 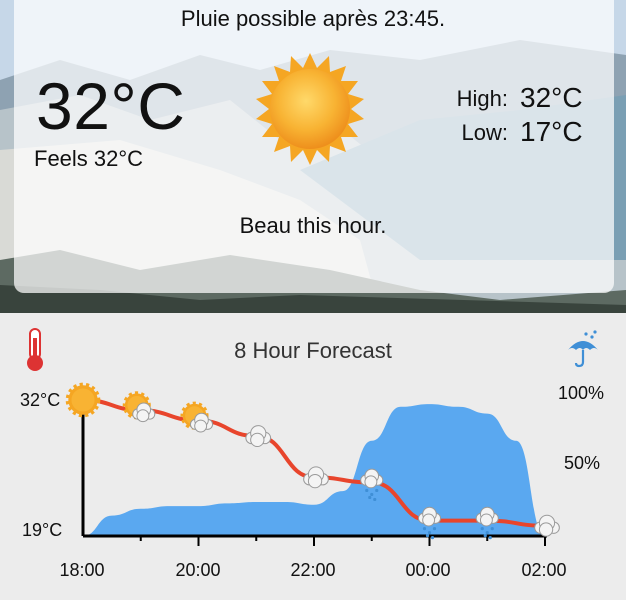 I want to click on x-tick-label: 22:00, so click(x=313, y=570).